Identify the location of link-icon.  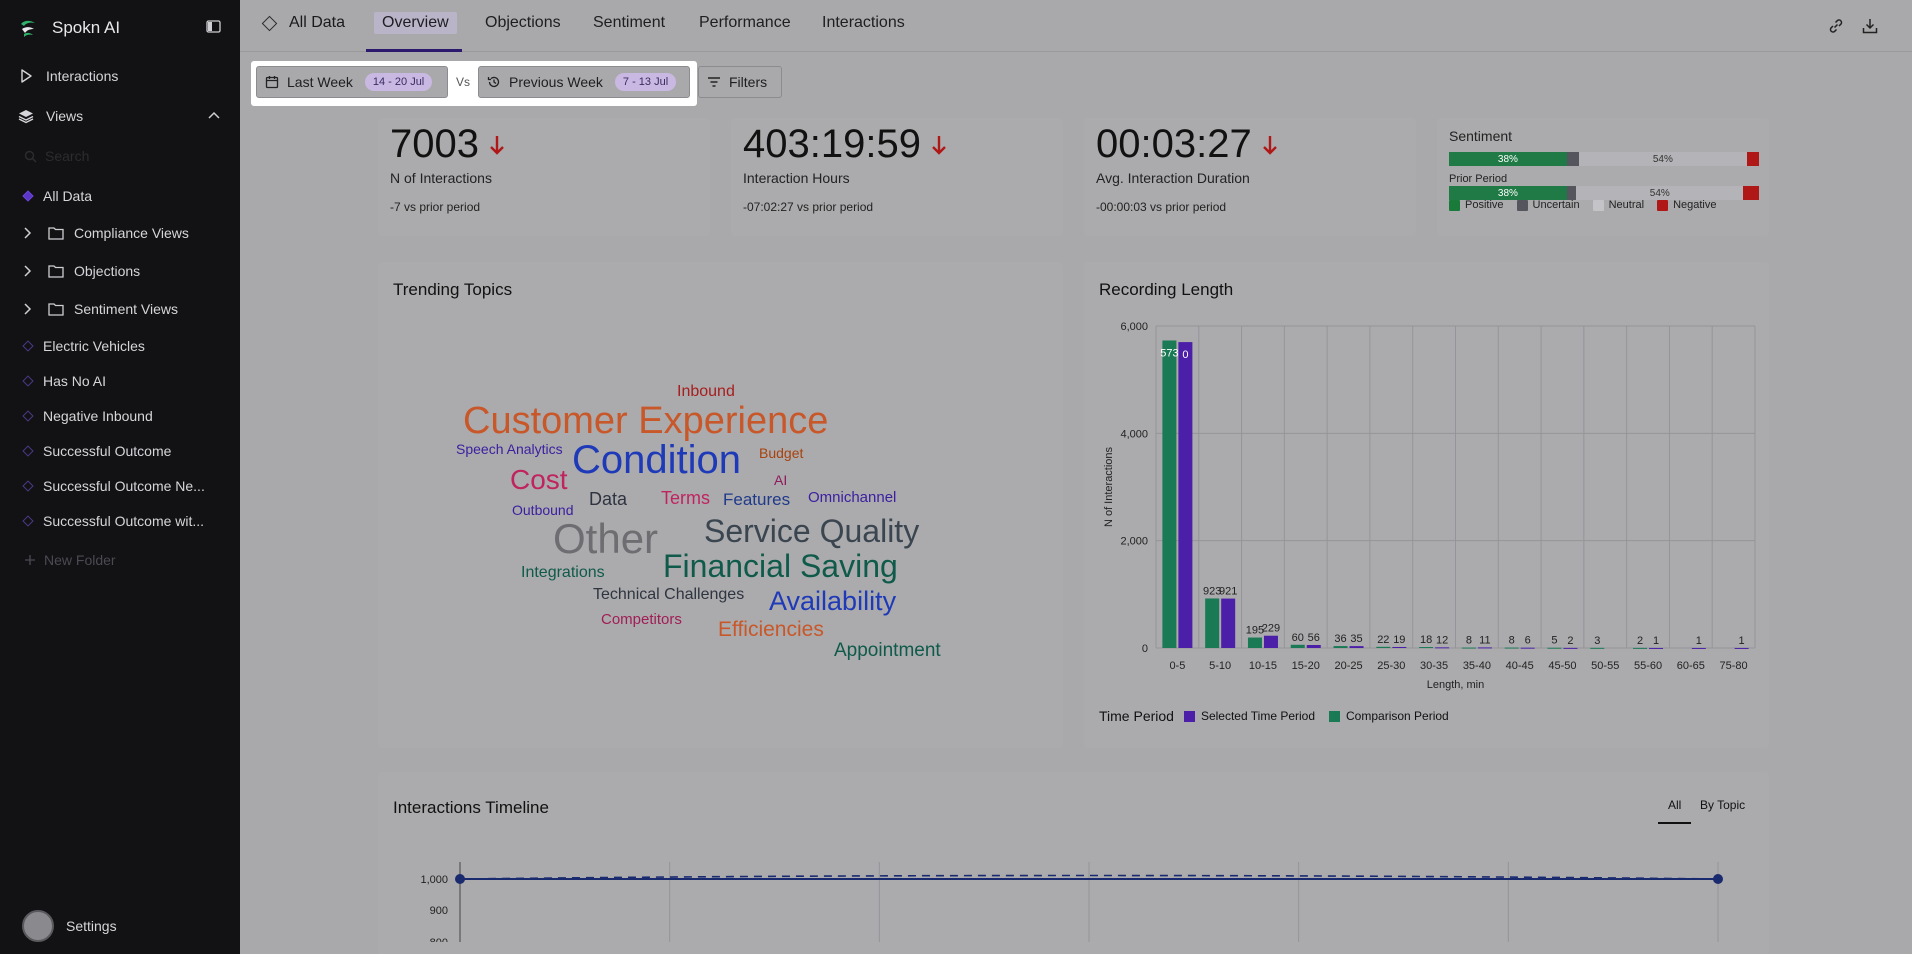
(1836, 26).